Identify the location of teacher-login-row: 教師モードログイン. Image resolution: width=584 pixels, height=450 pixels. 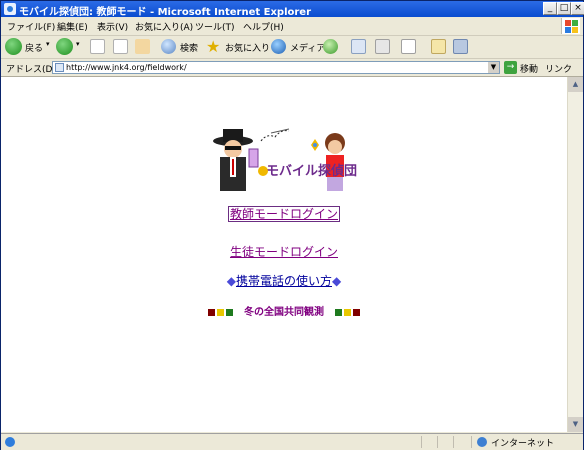
(284, 213).